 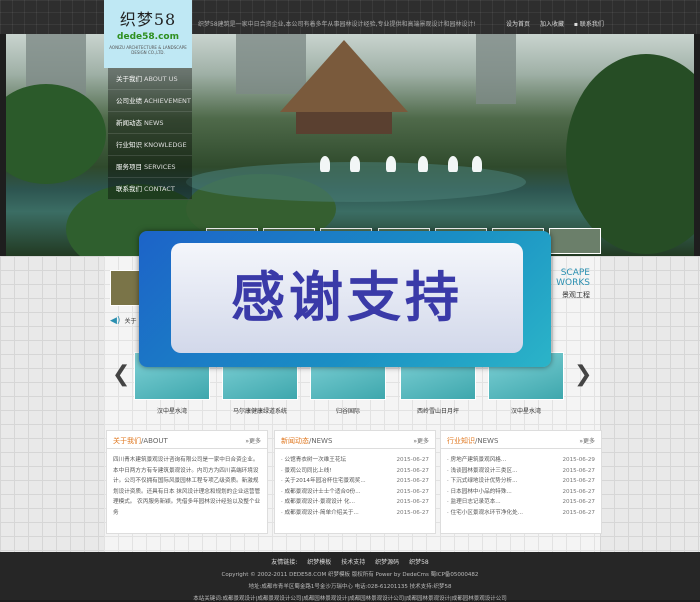 What do you see at coordinates (521, 471) in the screenshot?
I see `list-item: · 浅谈园林景观设计三类区... 2015-06-27` at bounding box center [521, 471].